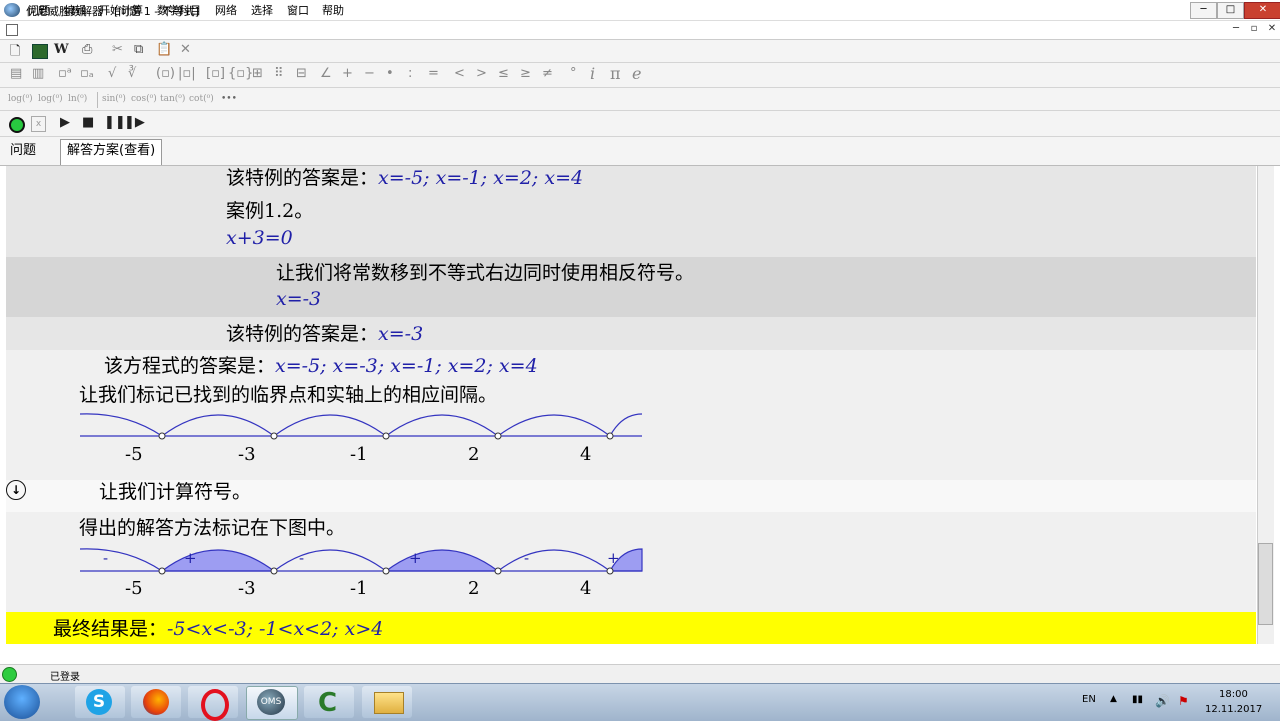 The image size is (1280, 721). What do you see at coordinates (99, 702) in the screenshot?
I see `skype-icon: S` at bounding box center [99, 702].